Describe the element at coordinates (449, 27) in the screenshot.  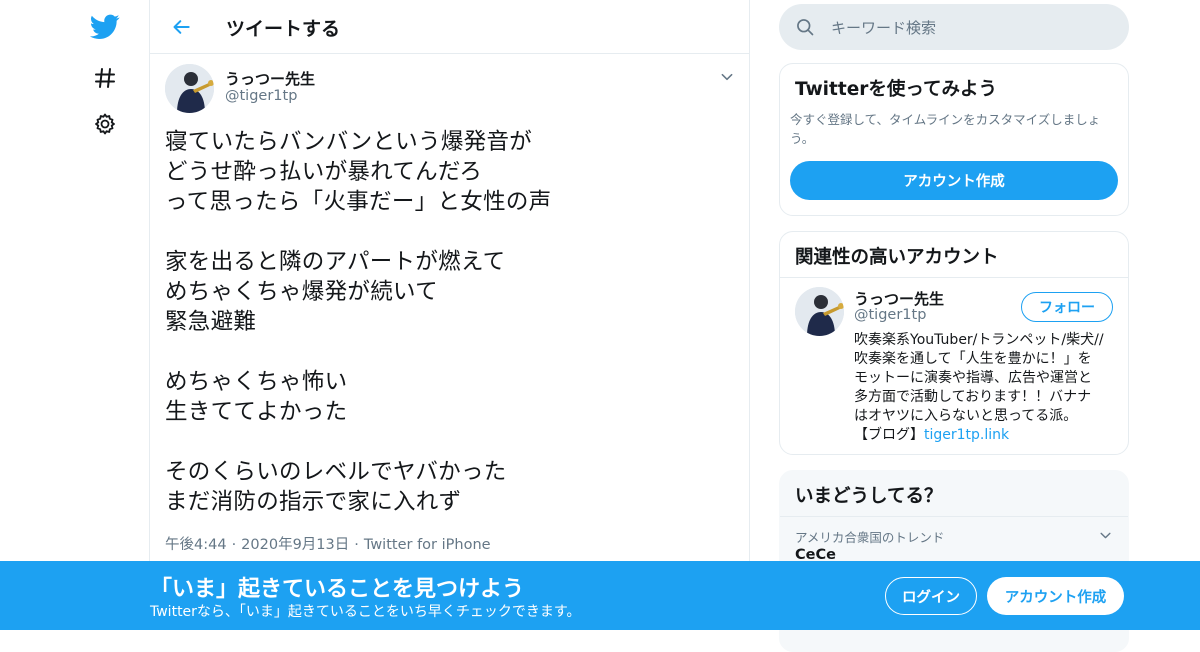
I see `page-header: ツイートする` at that location.